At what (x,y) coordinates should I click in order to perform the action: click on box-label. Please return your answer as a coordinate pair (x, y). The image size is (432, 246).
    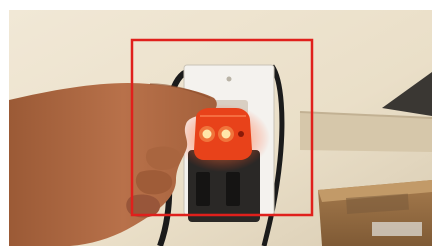
    Looking at the image, I should click on (397, 229).